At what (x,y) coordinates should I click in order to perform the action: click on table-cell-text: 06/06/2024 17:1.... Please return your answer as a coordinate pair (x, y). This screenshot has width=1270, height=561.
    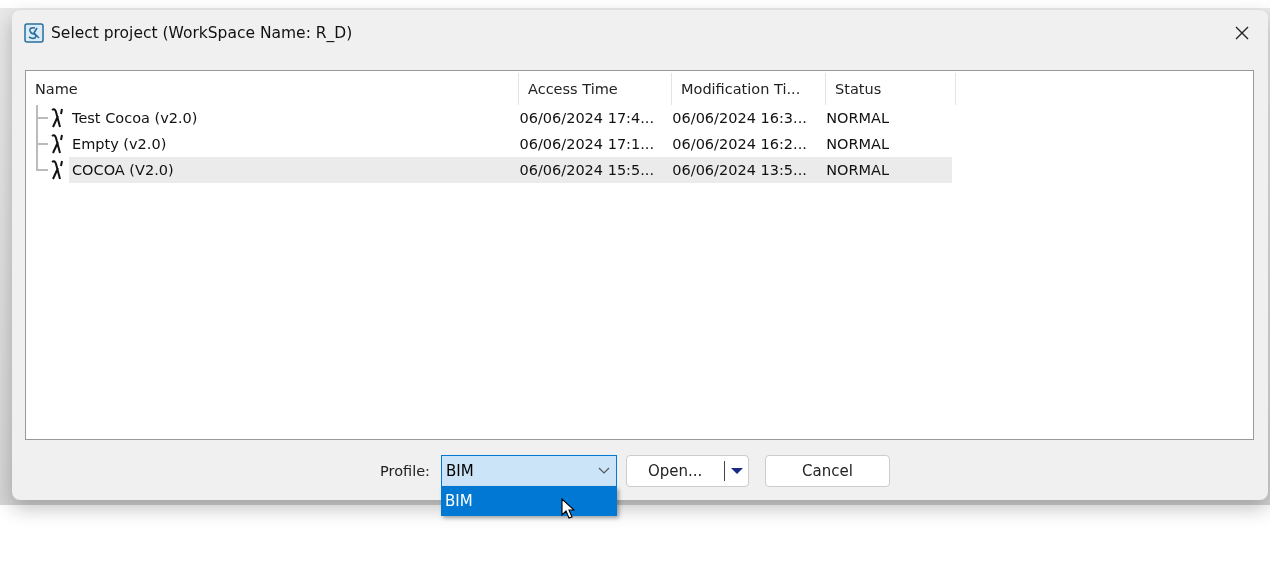
    Looking at the image, I should click on (587, 144).